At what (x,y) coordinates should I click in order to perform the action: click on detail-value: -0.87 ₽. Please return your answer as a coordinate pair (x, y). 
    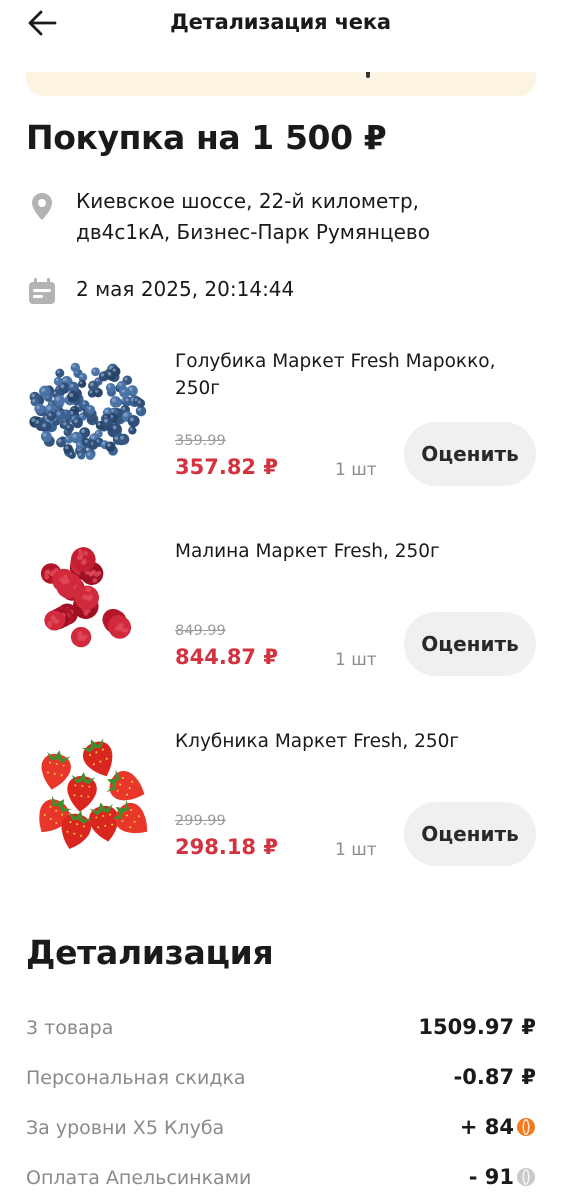
    Looking at the image, I should click on (495, 1077).